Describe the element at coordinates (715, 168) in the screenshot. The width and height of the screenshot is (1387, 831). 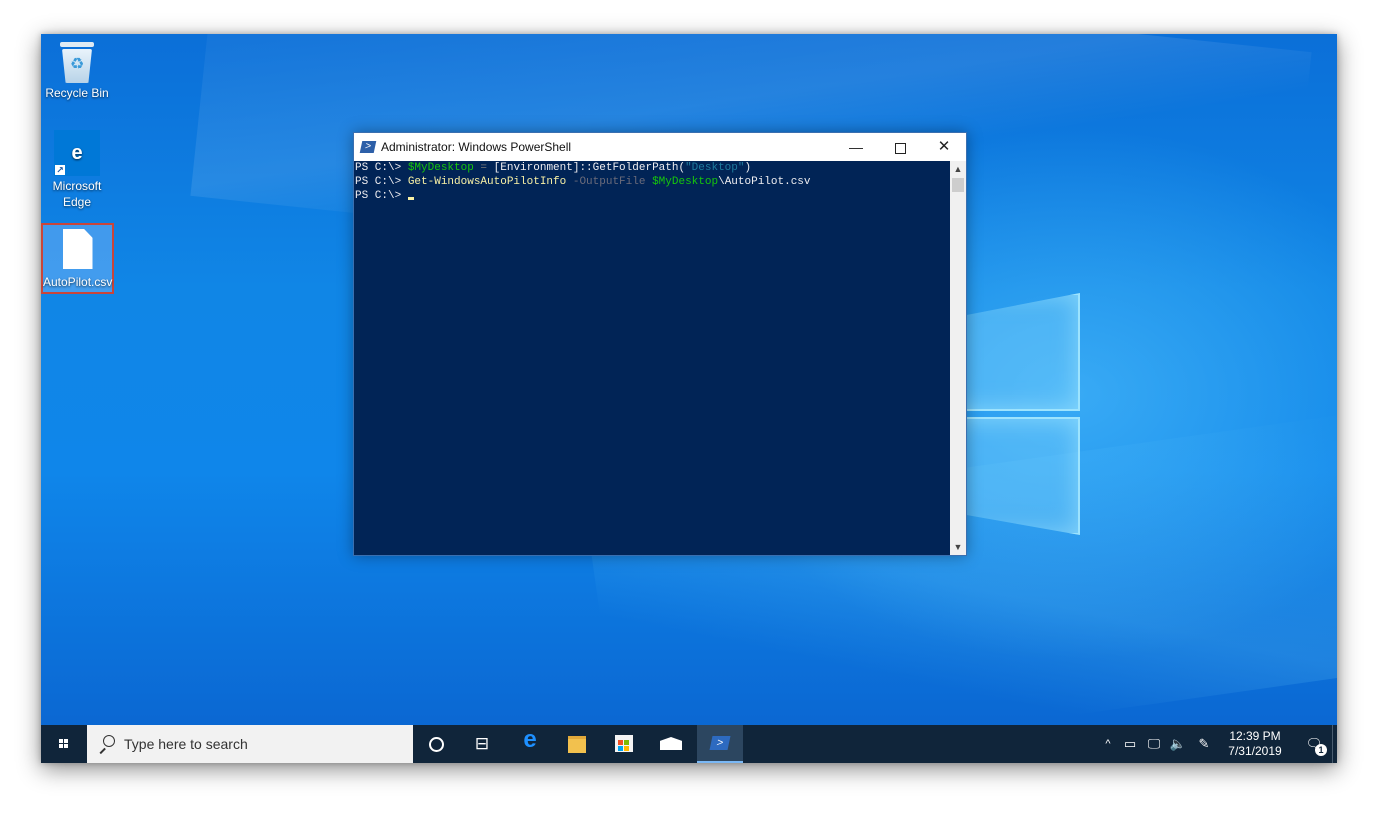
I see `string-token: "Desktop"` at that location.